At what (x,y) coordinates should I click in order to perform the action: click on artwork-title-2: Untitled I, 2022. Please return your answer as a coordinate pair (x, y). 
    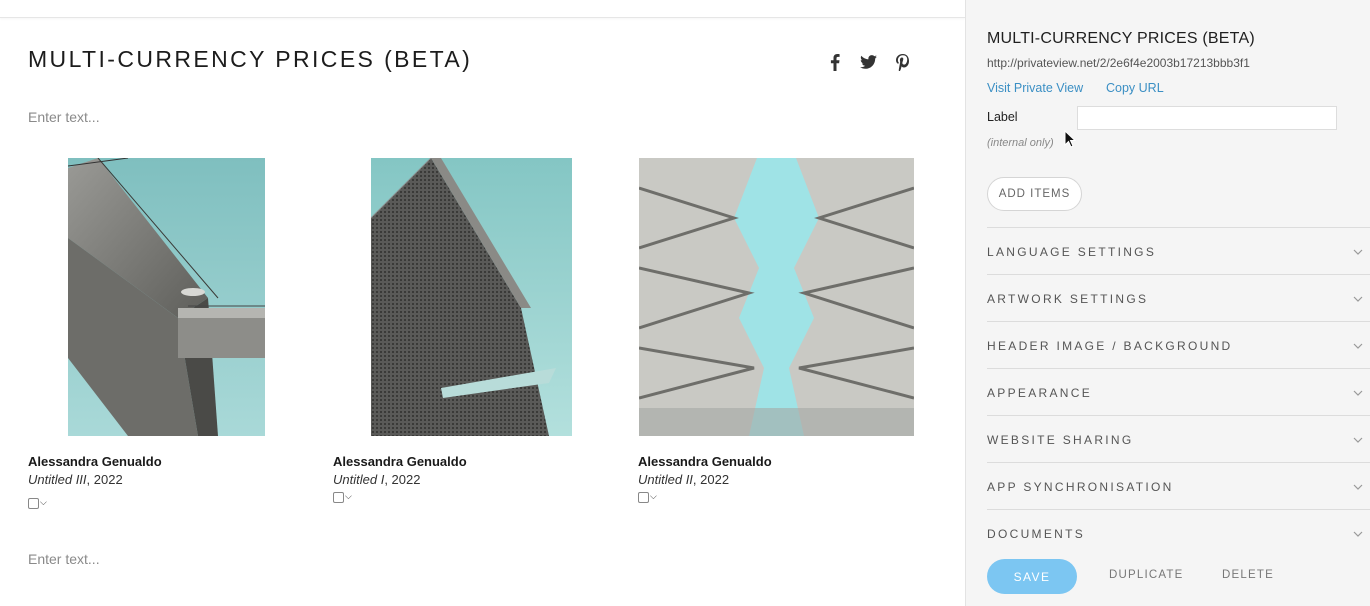
    Looking at the image, I should click on (376, 479).